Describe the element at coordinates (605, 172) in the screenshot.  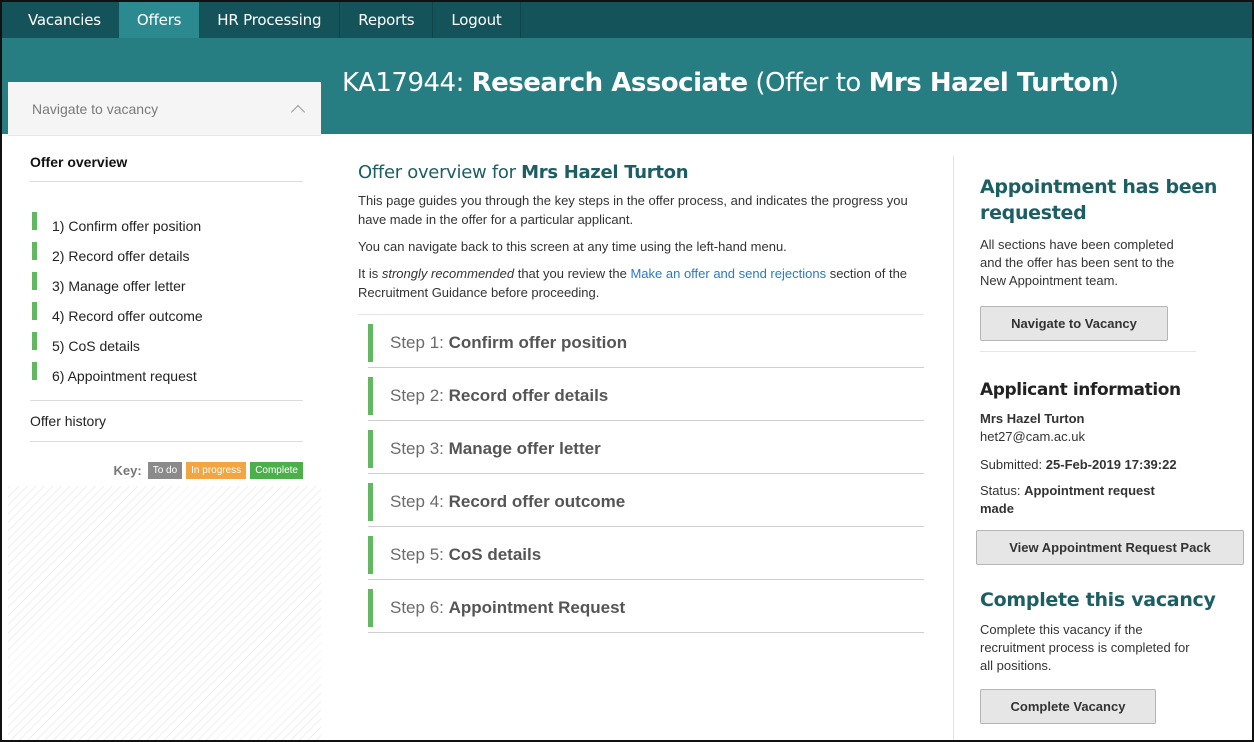
I see `overview-heading-name: Mrs Hazel Turton` at that location.